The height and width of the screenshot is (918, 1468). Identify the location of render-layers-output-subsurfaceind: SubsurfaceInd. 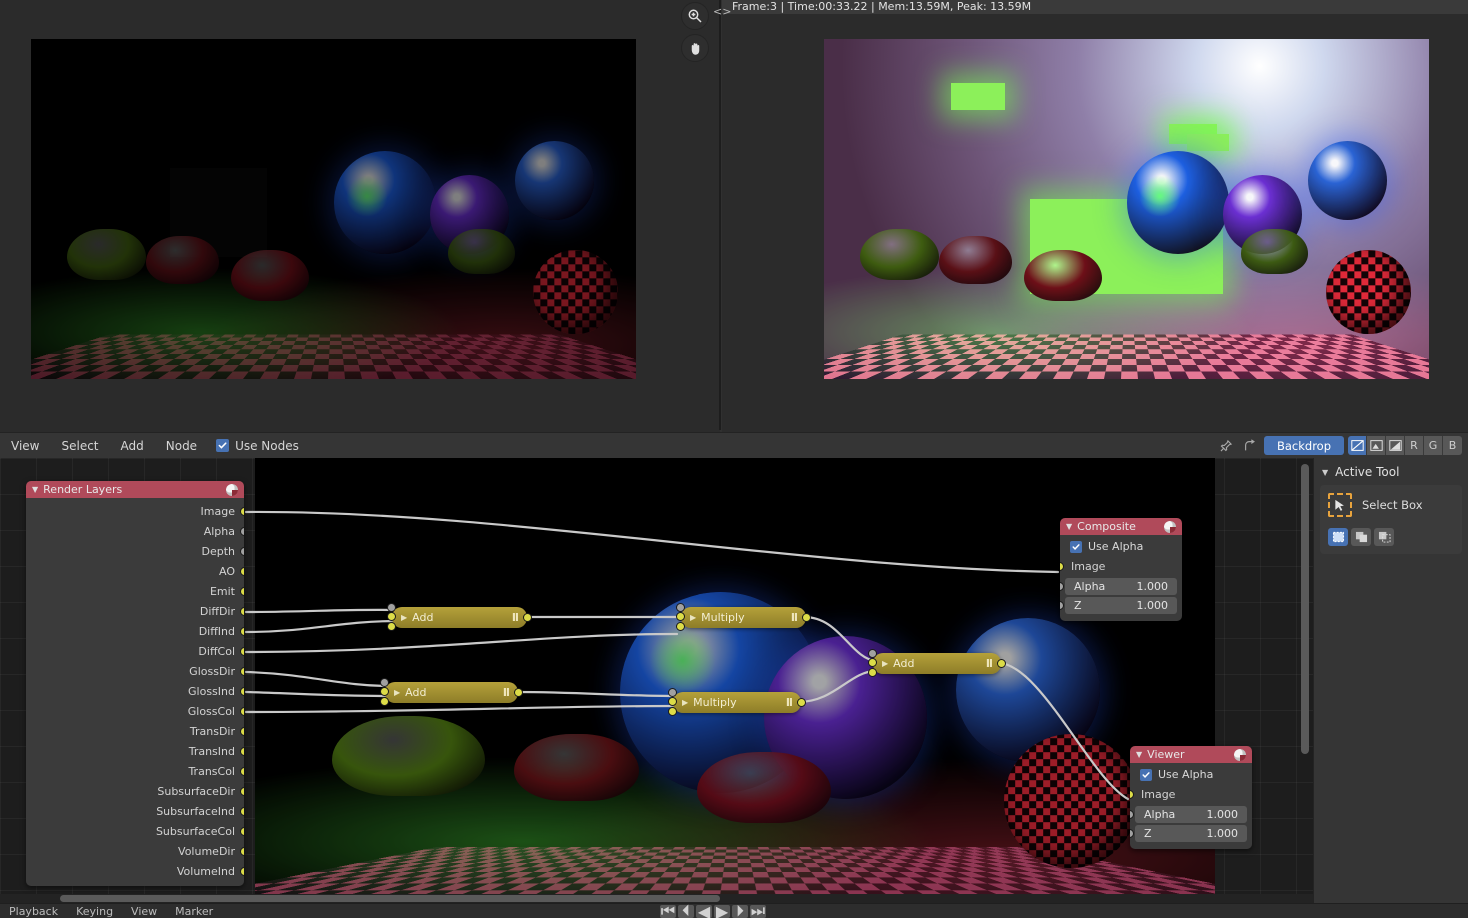
(135, 811).